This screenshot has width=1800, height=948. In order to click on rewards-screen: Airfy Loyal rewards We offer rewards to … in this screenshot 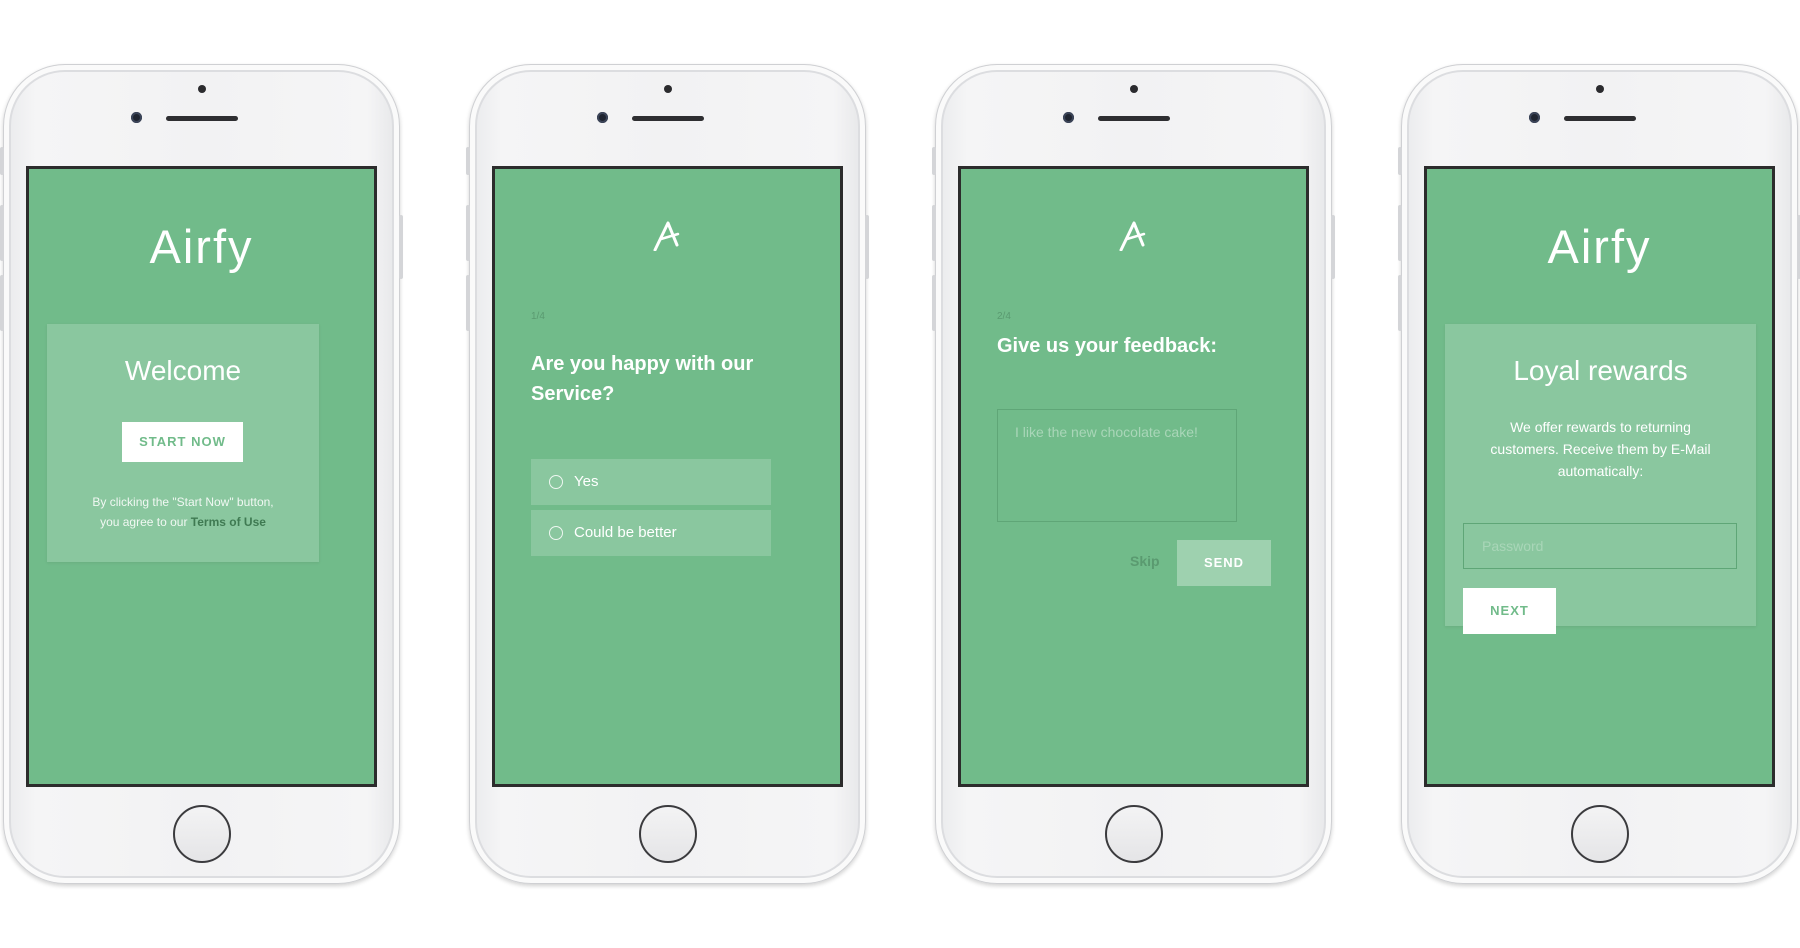, I will do `click(1599, 476)`.